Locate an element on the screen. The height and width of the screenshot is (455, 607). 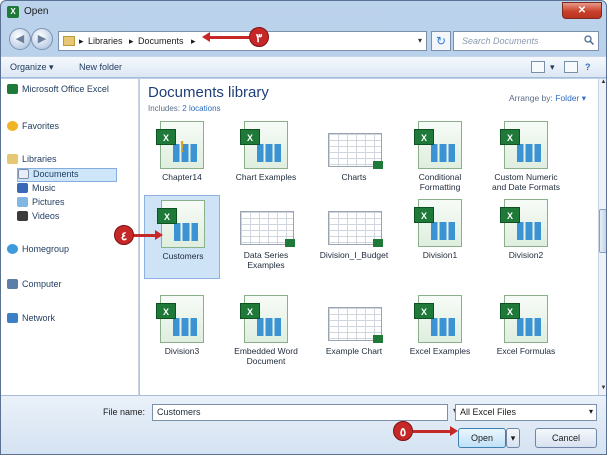
help-icon: ? is located at coordinates (588, 67).